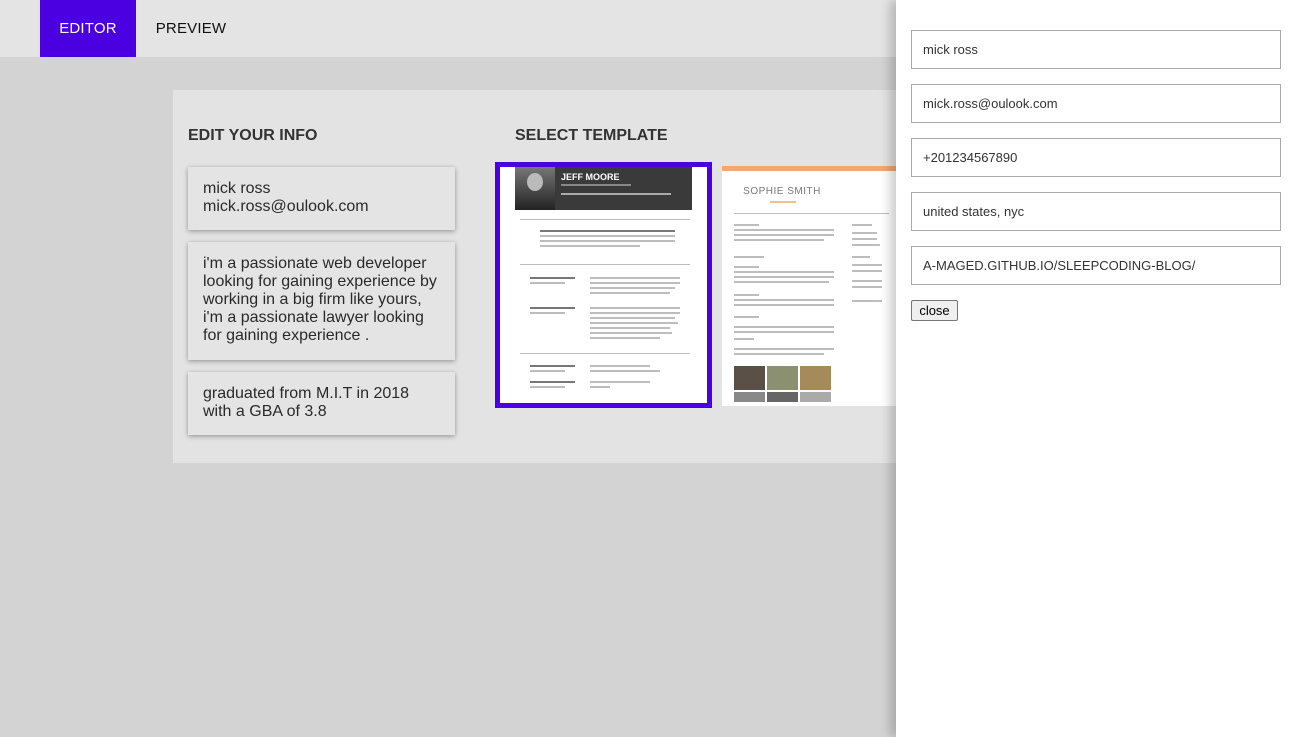  What do you see at coordinates (253, 135) in the screenshot?
I see `edit-info-heading: EDIT YOUR INFO` at bounding box center [253, 135].